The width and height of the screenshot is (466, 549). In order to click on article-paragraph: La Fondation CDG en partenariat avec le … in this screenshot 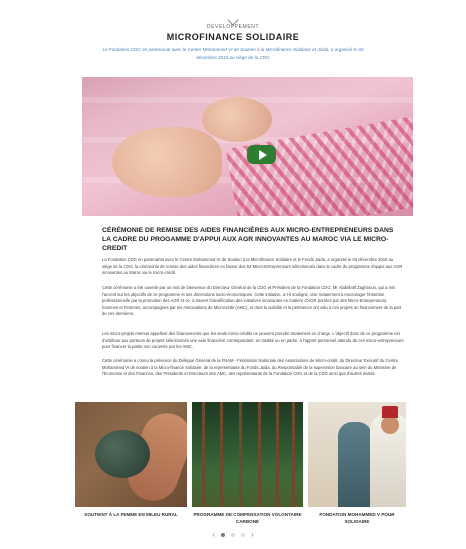, I will do `click(252, 266)`.